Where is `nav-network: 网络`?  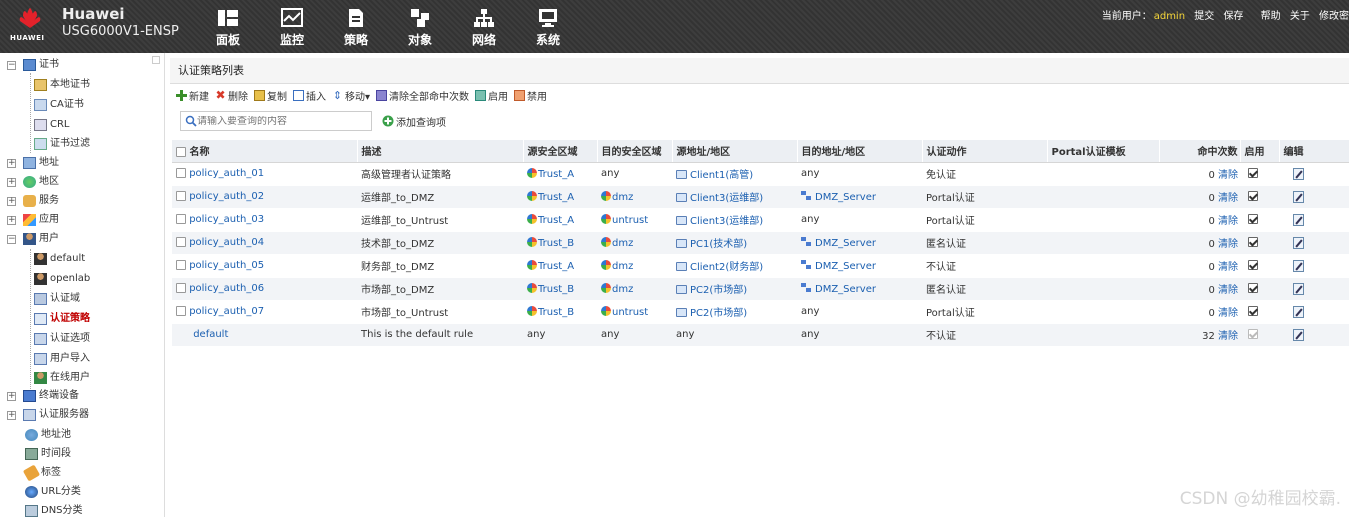 nav-network: 网络 is located at coordinates (484, 28).